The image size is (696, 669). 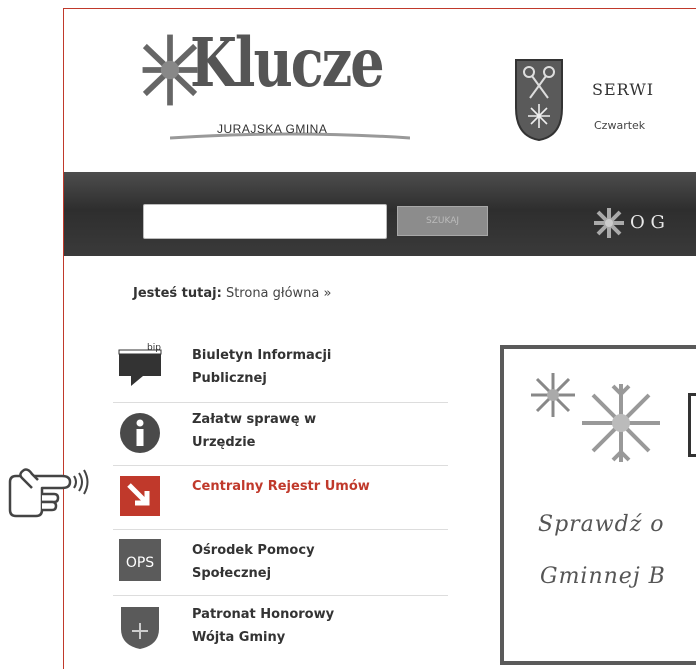 What do you see at coordinates (154, 348) in the screenshot?
I see `svg-text: bip` at bounding box center [154, 348].